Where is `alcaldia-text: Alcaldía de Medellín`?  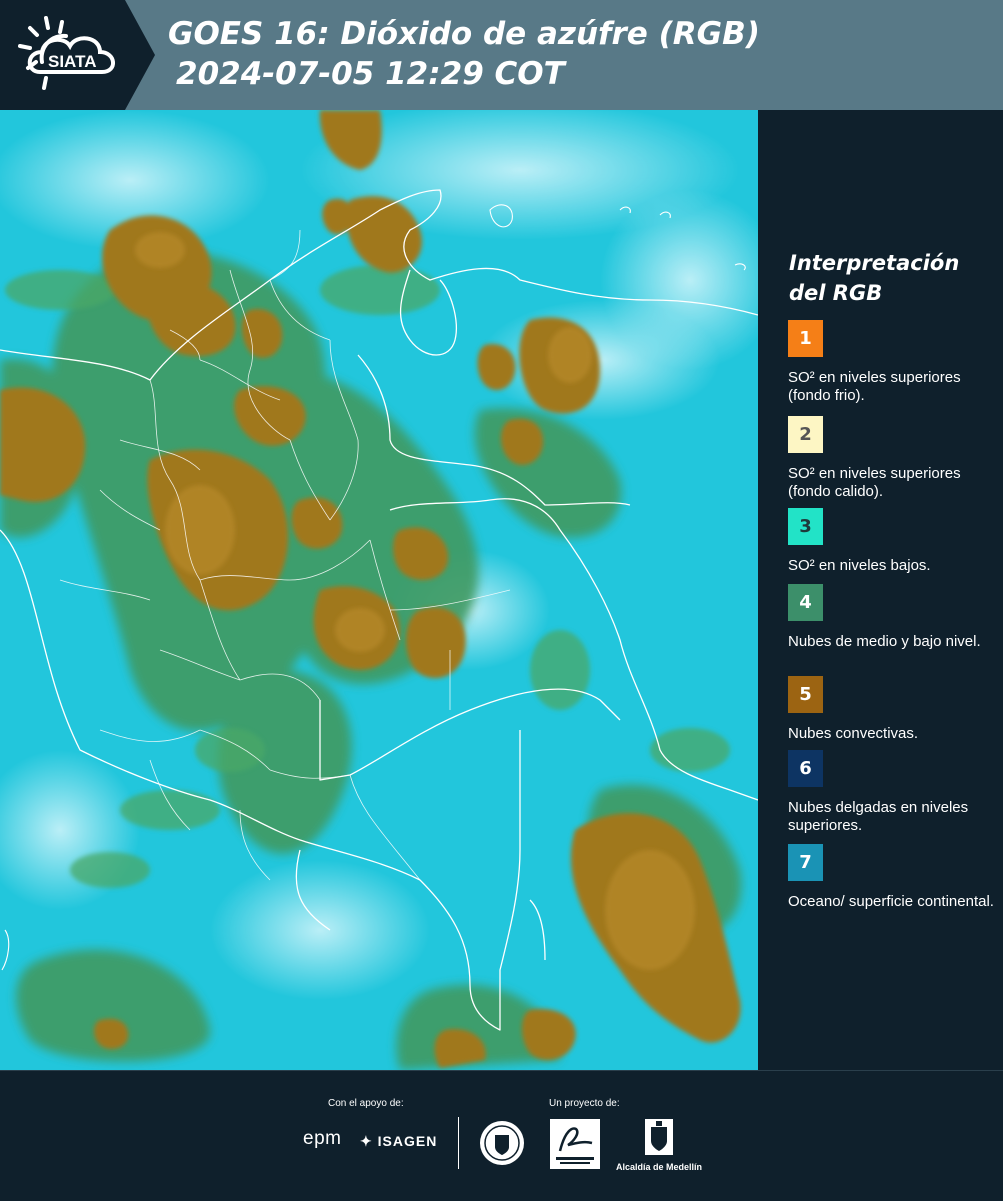
alcaldia-text: Alcaldía de Medellín is located at coordinates (659, 1167).